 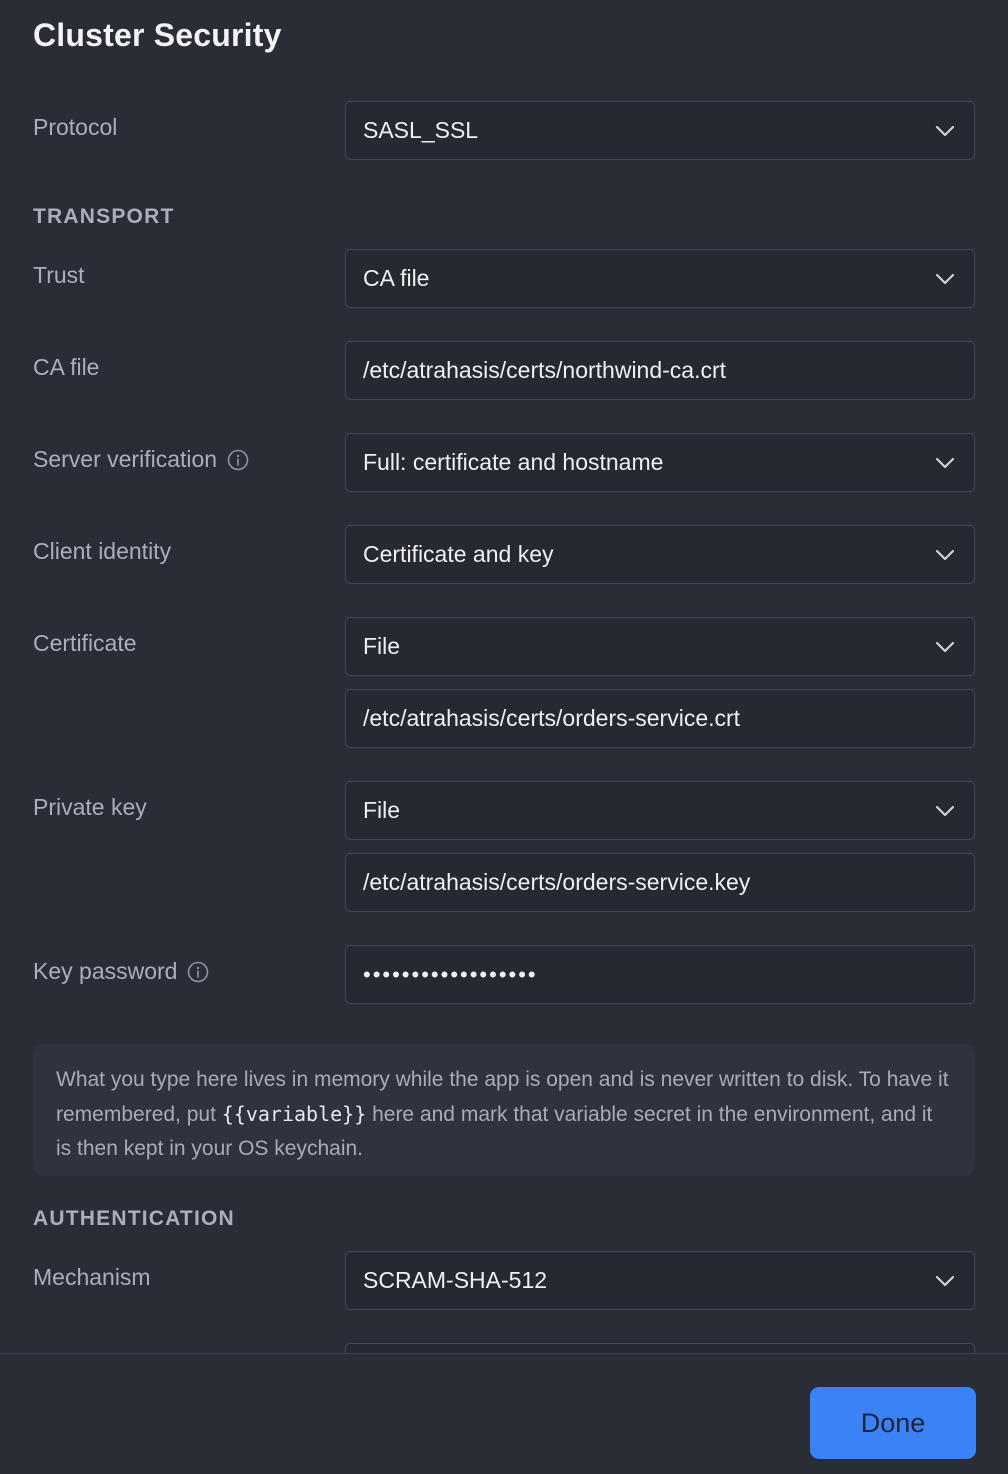 I want to click on certificate-label: Certificate, so click(x=85, y=643).